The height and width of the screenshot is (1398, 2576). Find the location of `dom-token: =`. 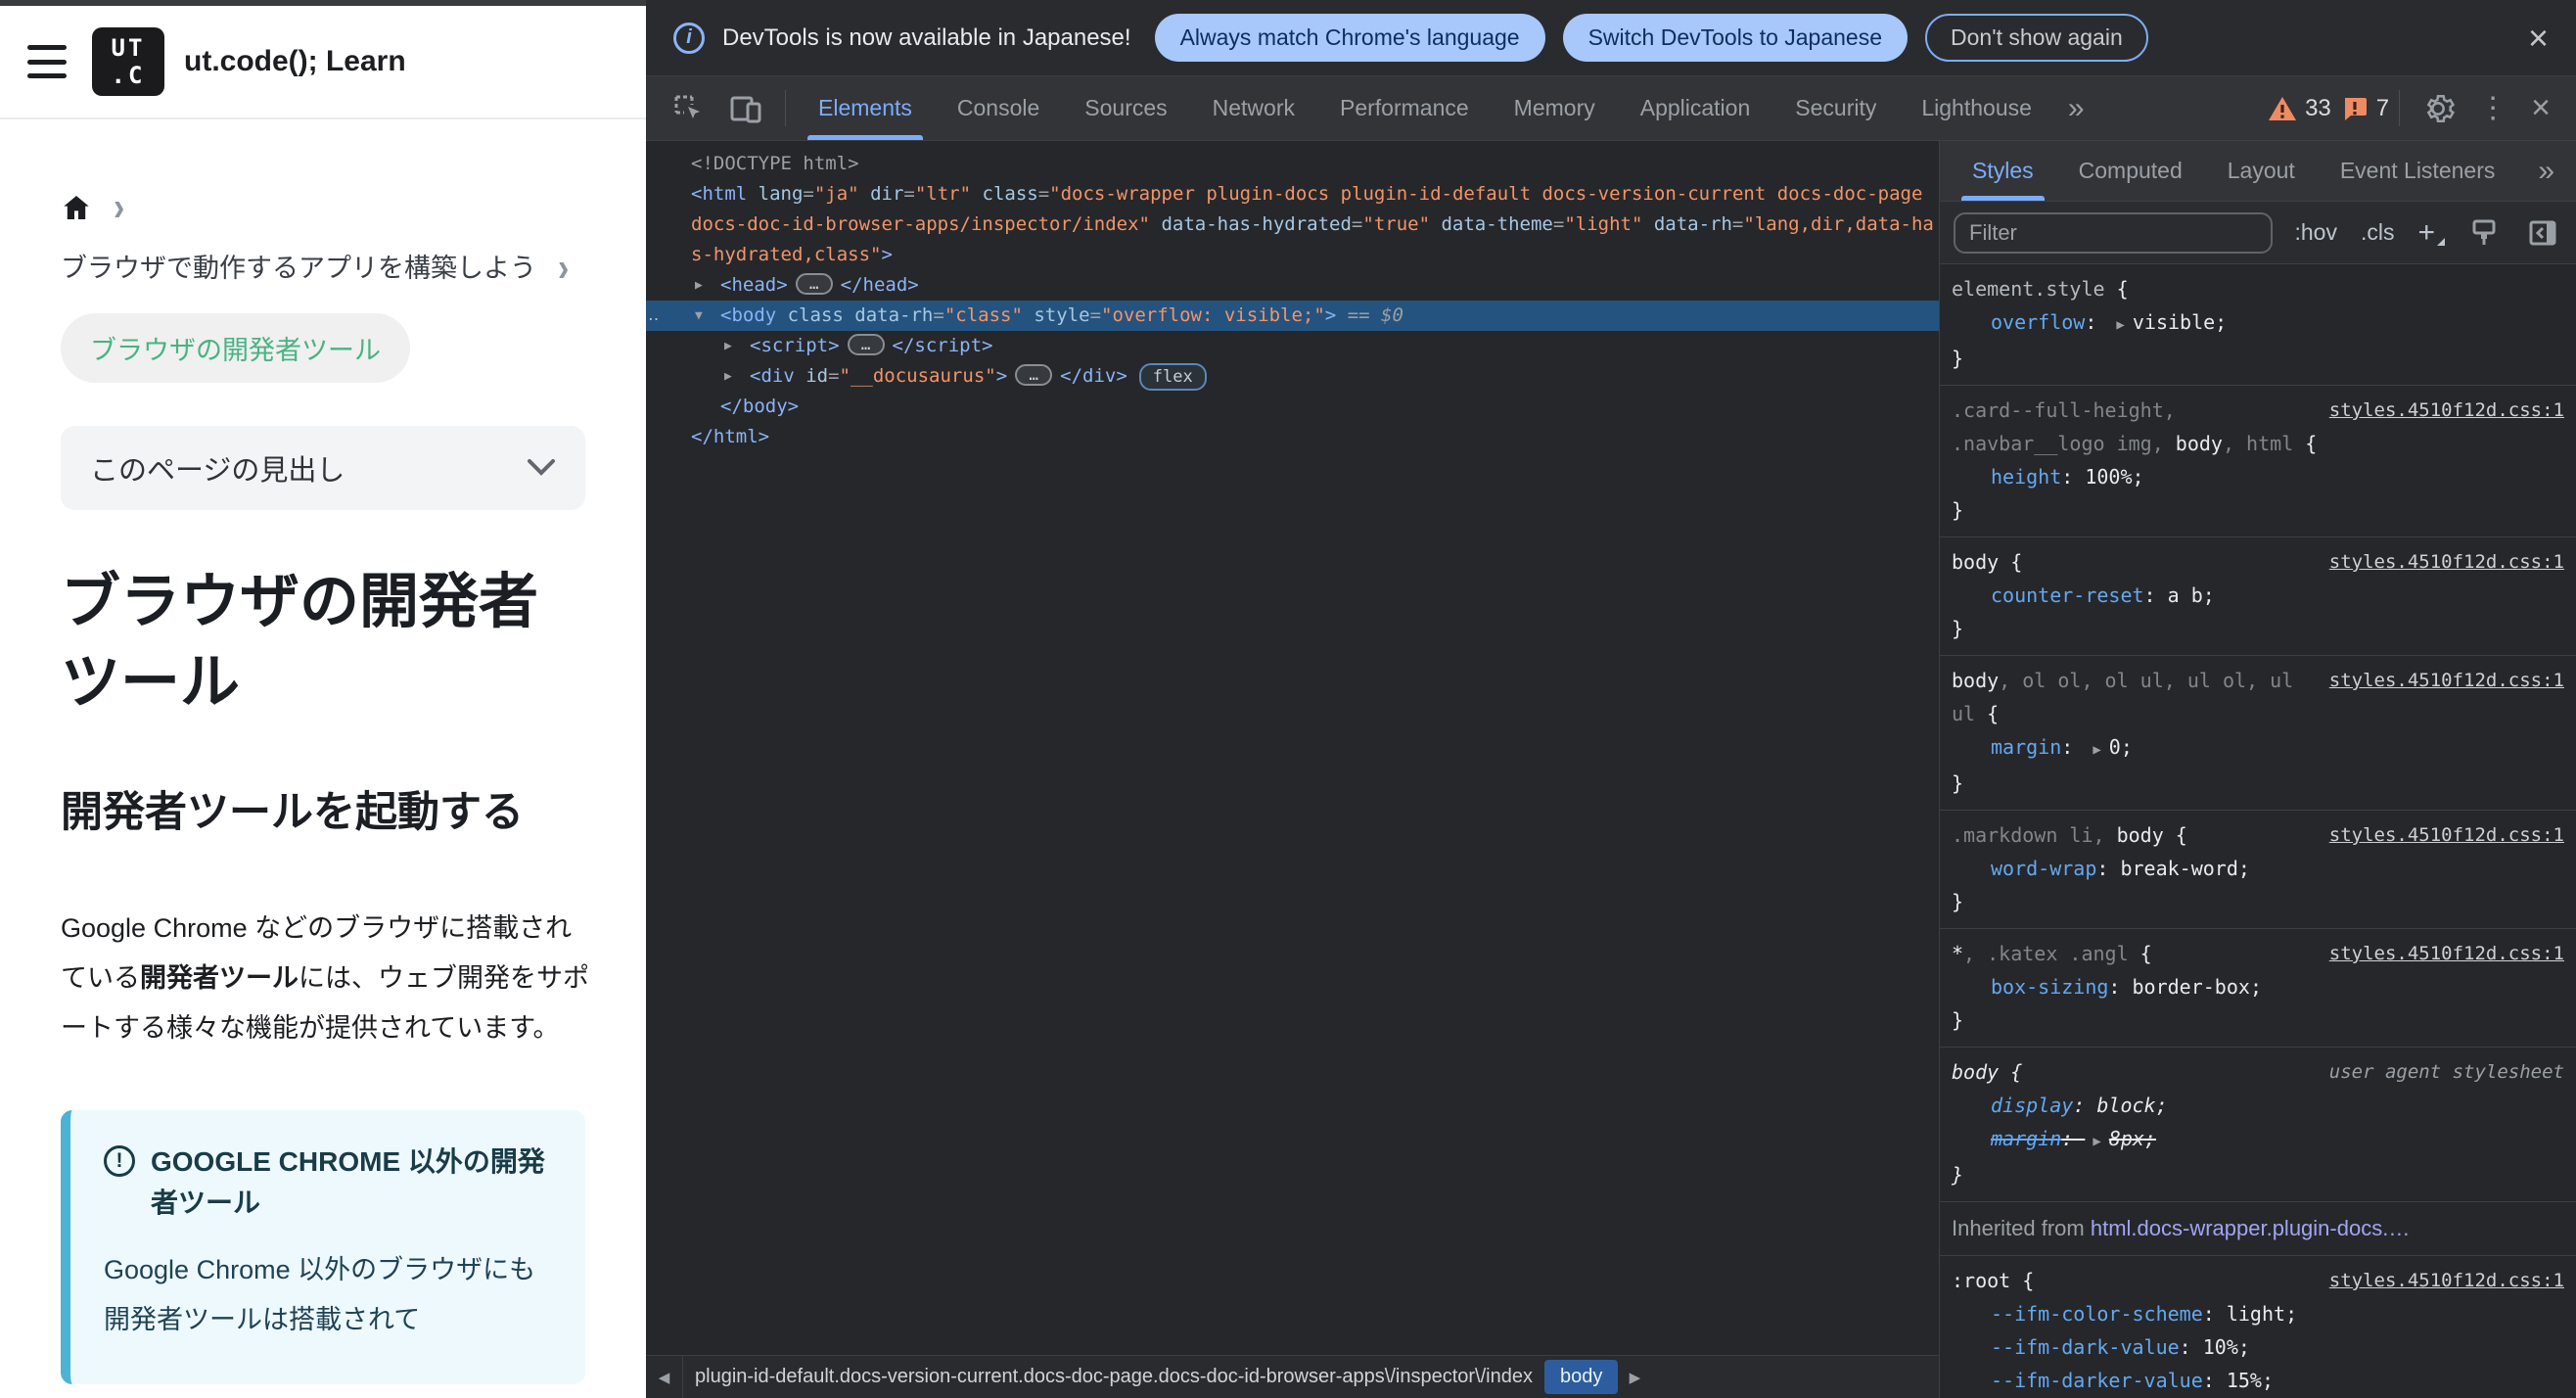

dom-token: = is located at coordinates (1043, 194).